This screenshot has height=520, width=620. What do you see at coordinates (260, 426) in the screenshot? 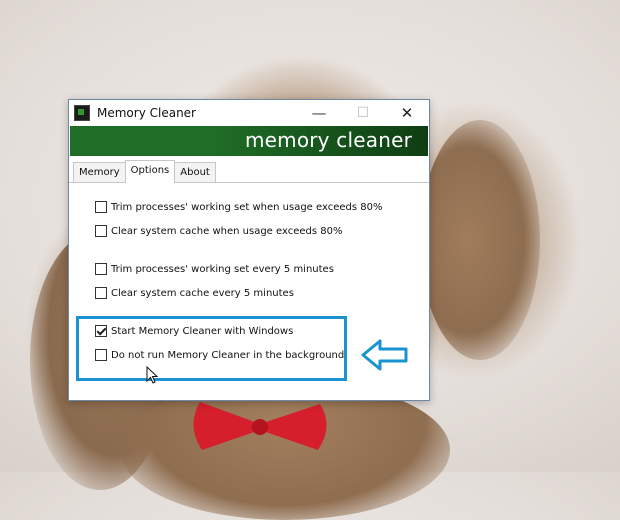
I see `red-bow-decoration` at bounding box center [260, 426].